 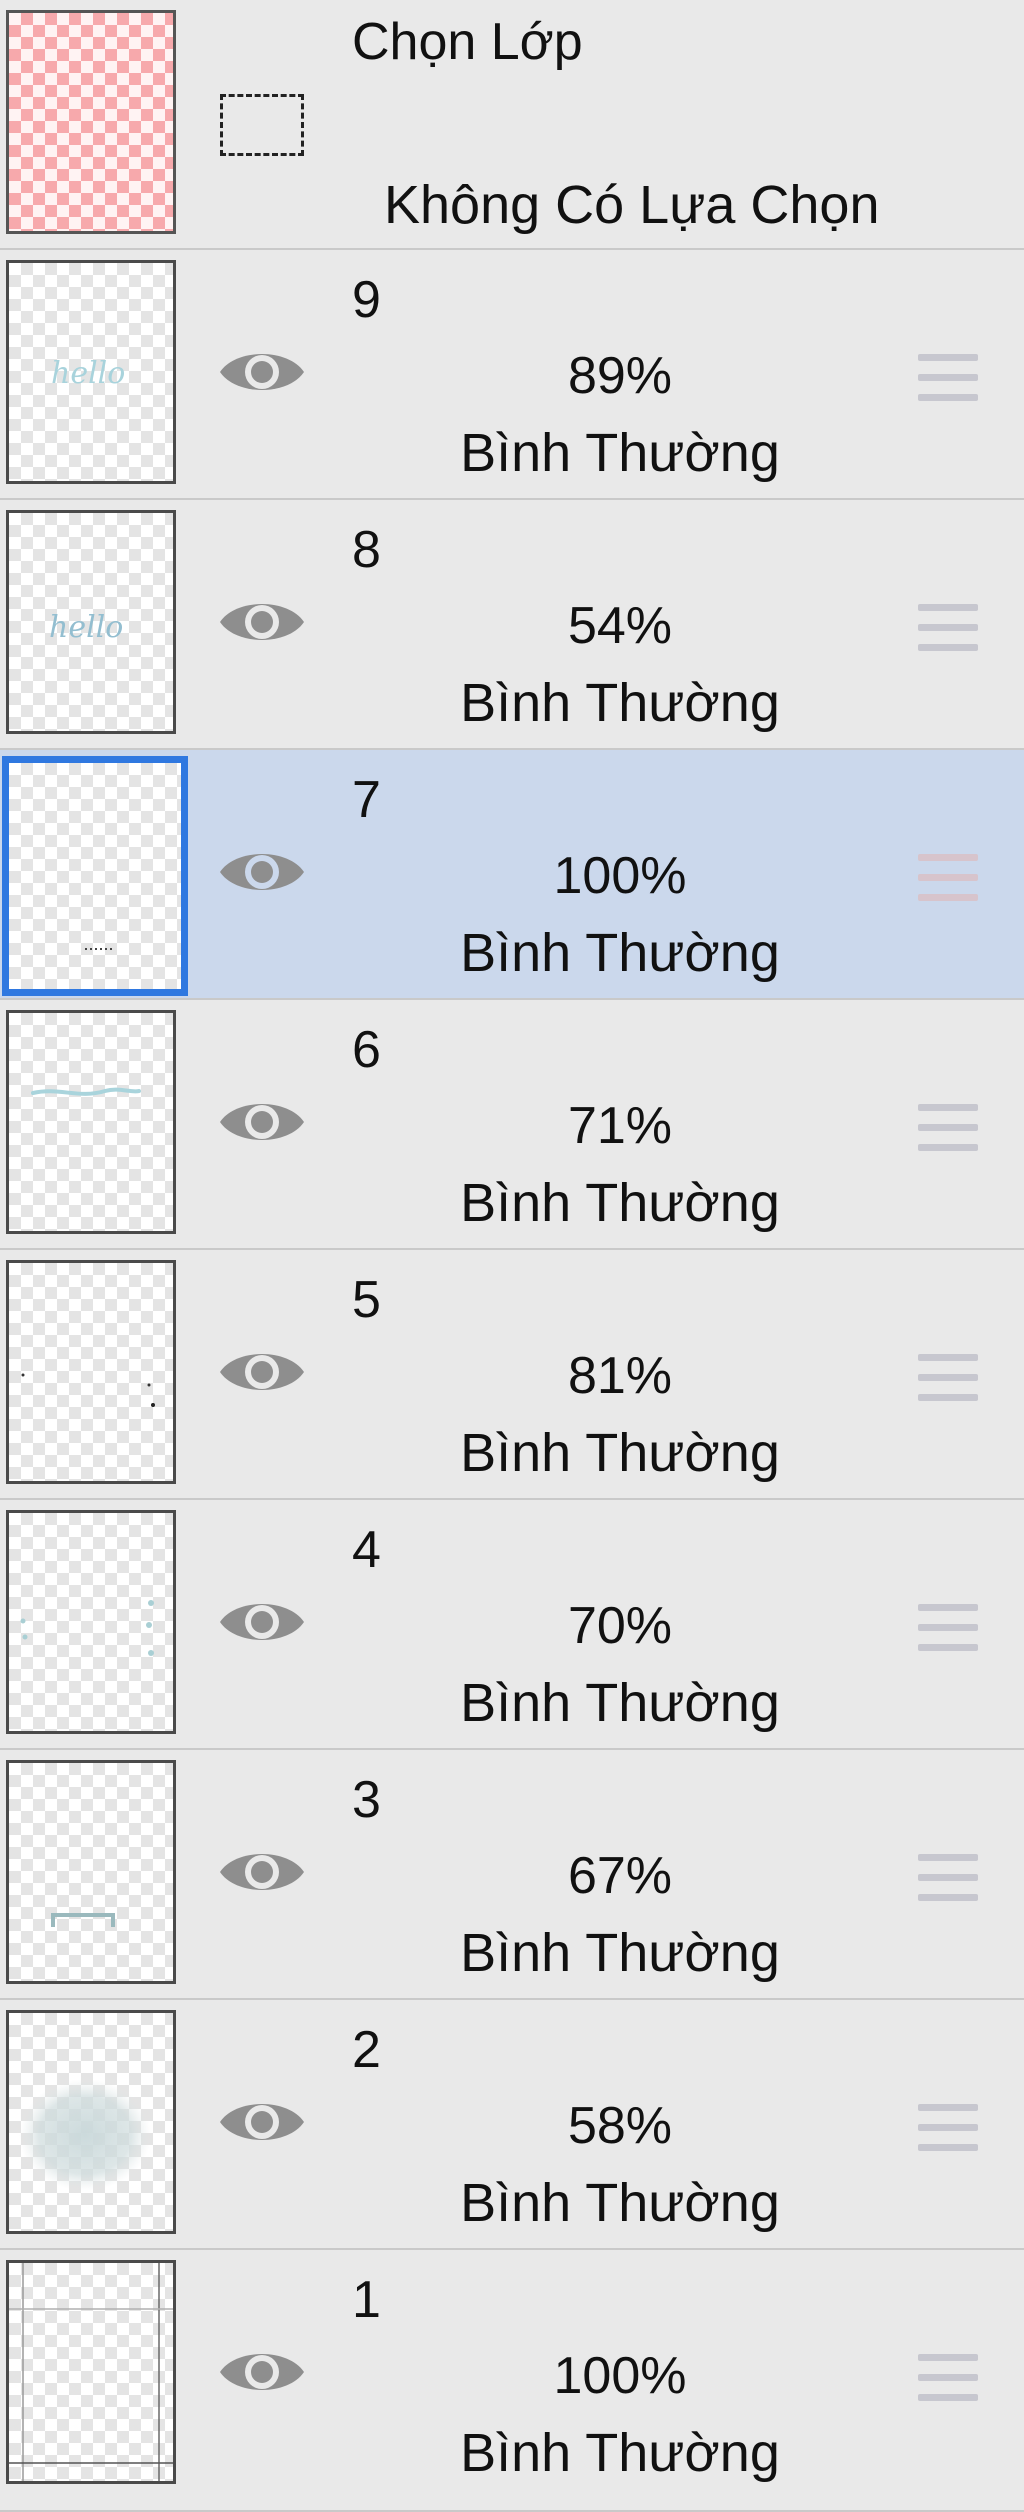 I want to click on dashed-marquee-icon, so click(x=262, y=125).